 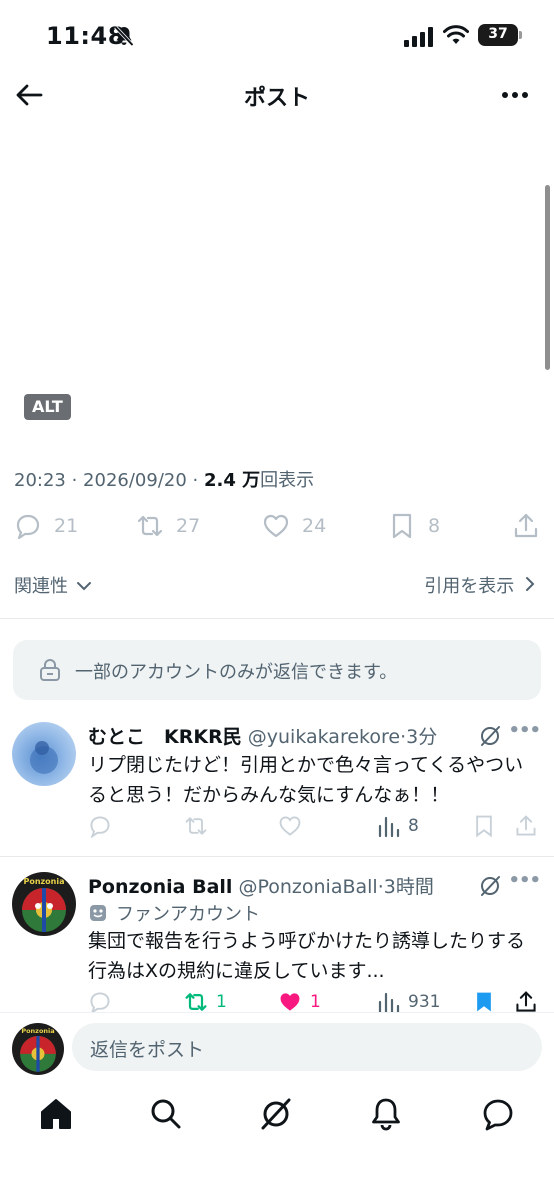 What do you see at coordinates (530, 584) in the screenshot?
I see `chevron-right-icon` at bounding box center [530, 584].